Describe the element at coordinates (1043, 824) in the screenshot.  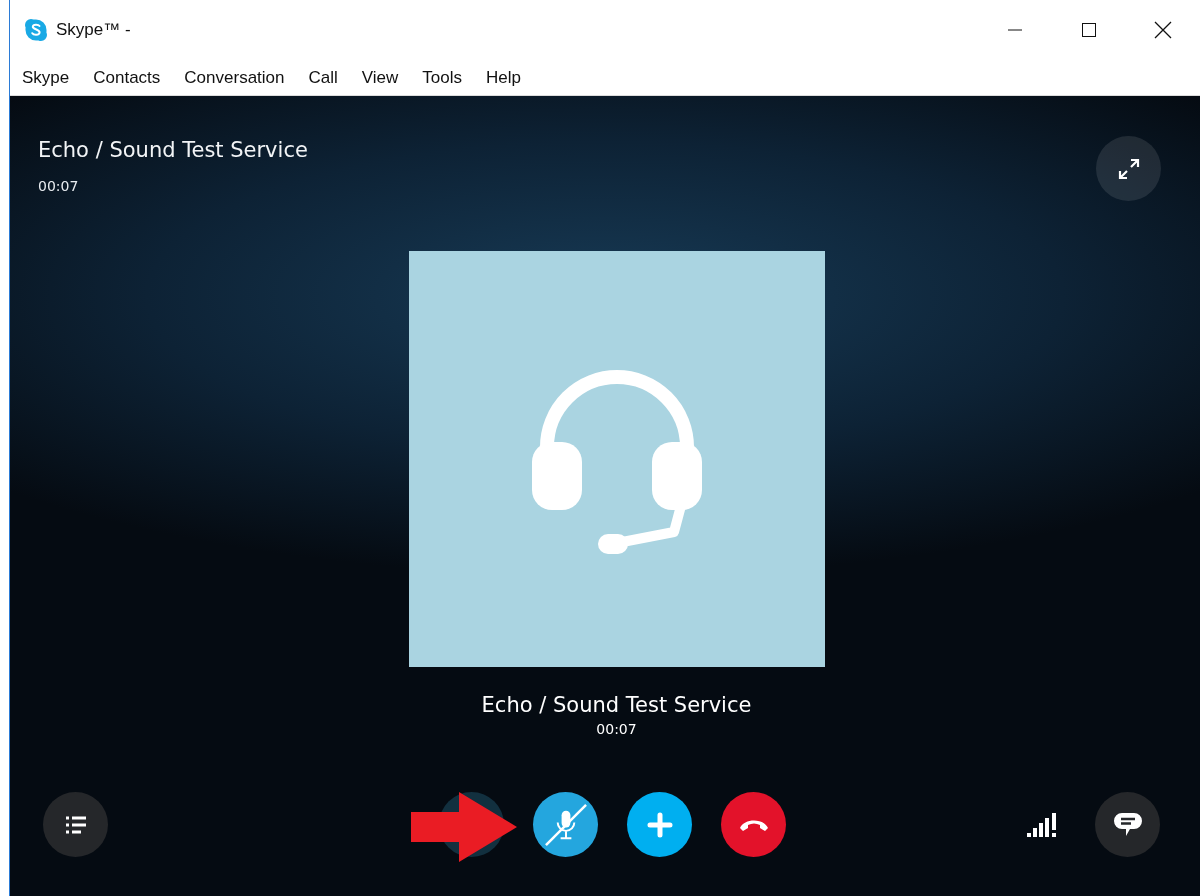
I see `signal-strength-icon` at that location.